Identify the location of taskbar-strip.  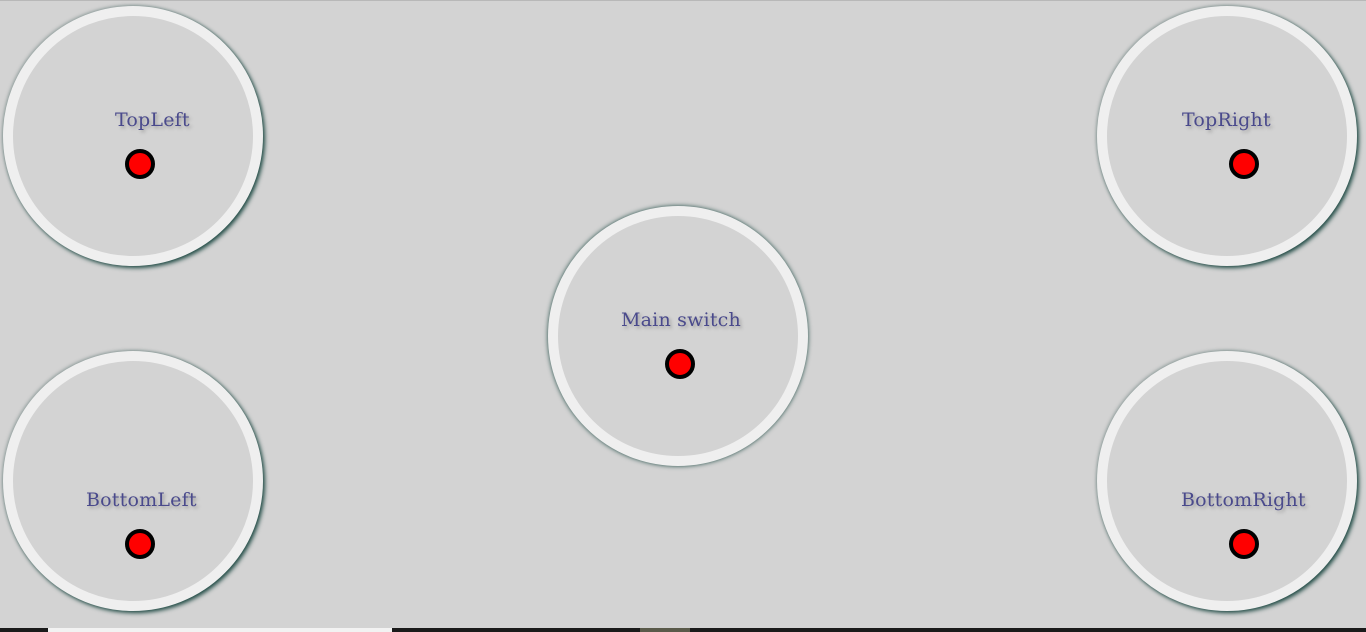
(683, 630).